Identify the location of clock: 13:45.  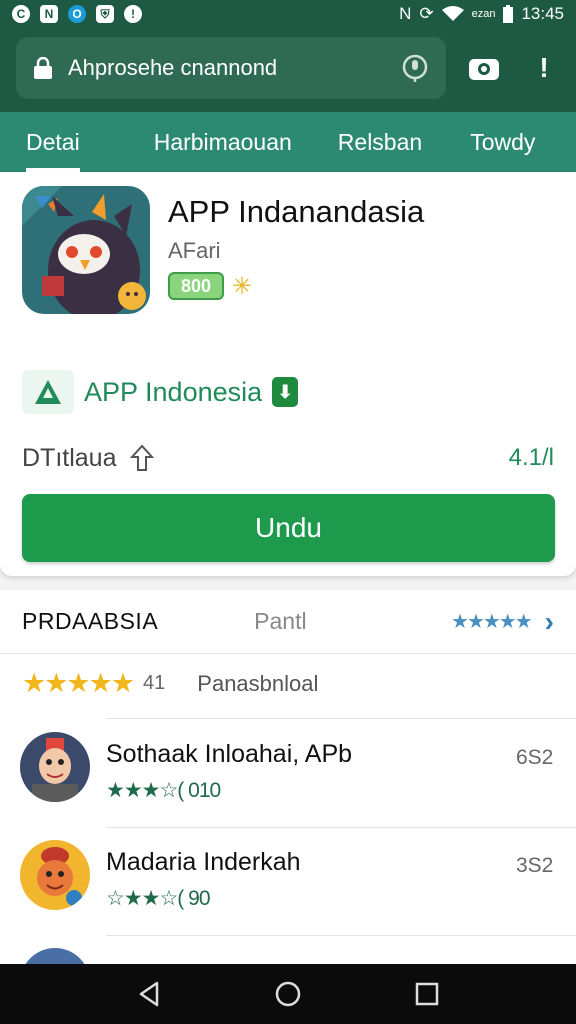
(542, 13).